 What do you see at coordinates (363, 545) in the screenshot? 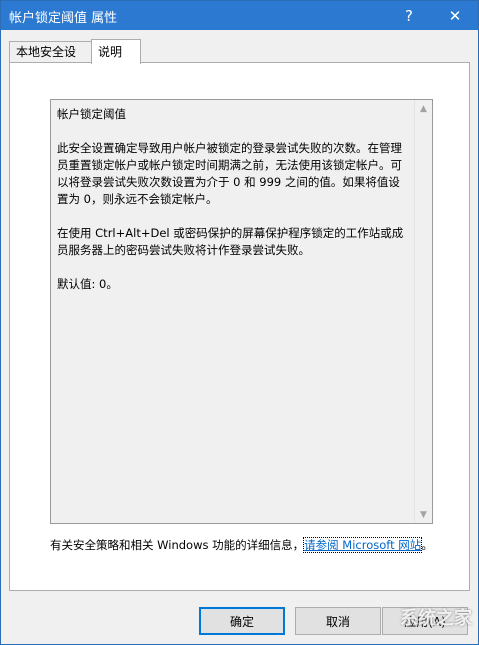
I see `microsoft-website-link: 请参阅 Microsoft 网站` at bounding box center [363, 545].